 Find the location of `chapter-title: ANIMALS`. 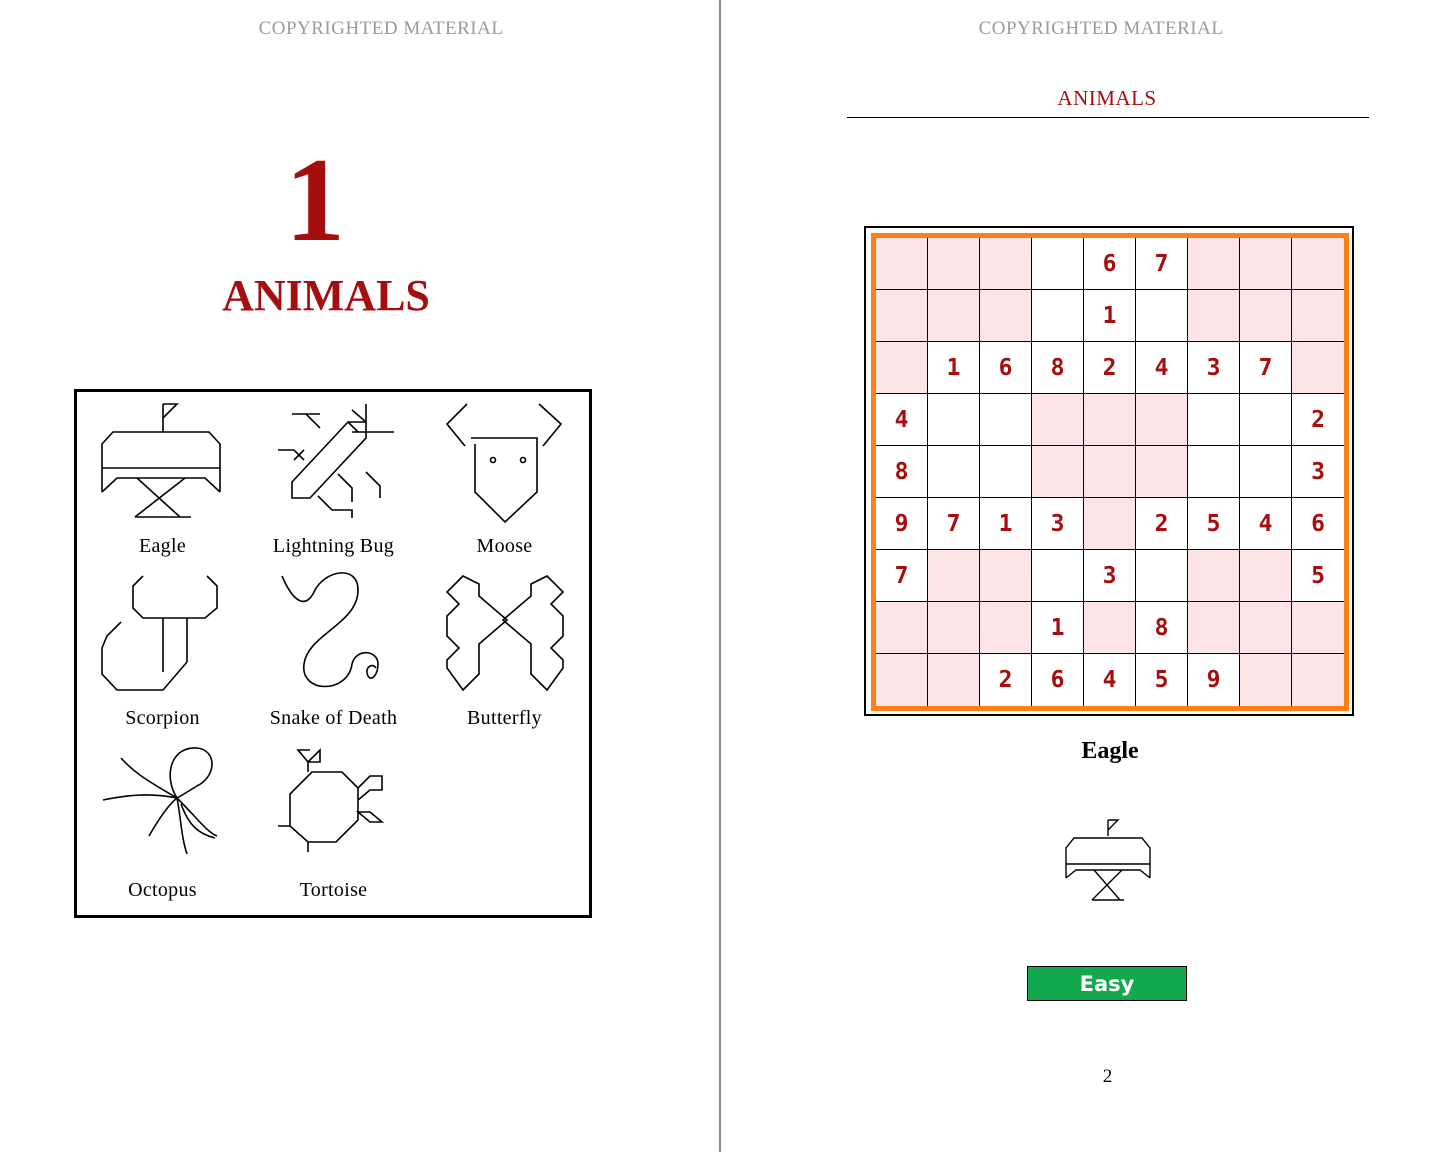

chapter-title: ANIMALS is located at coordinates (326, 295).